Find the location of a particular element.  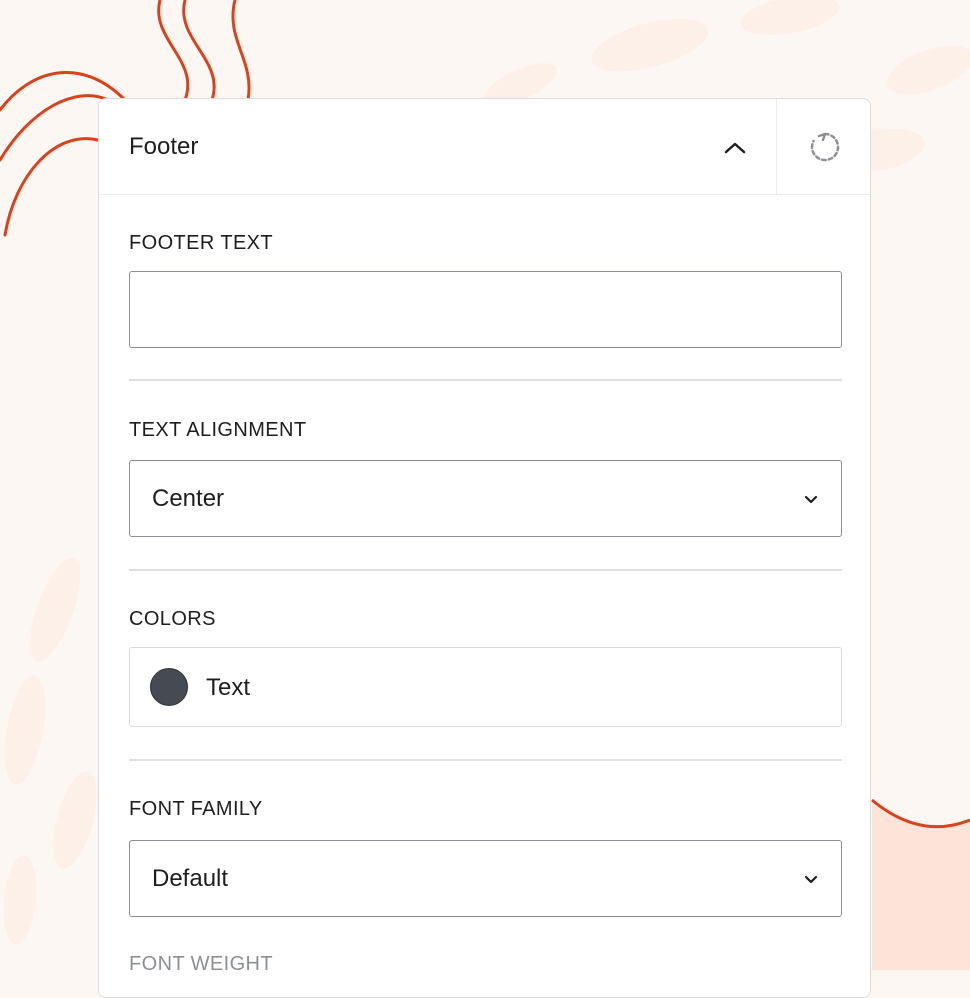

colors-label: COLORS is located at coordinates (172, 619).